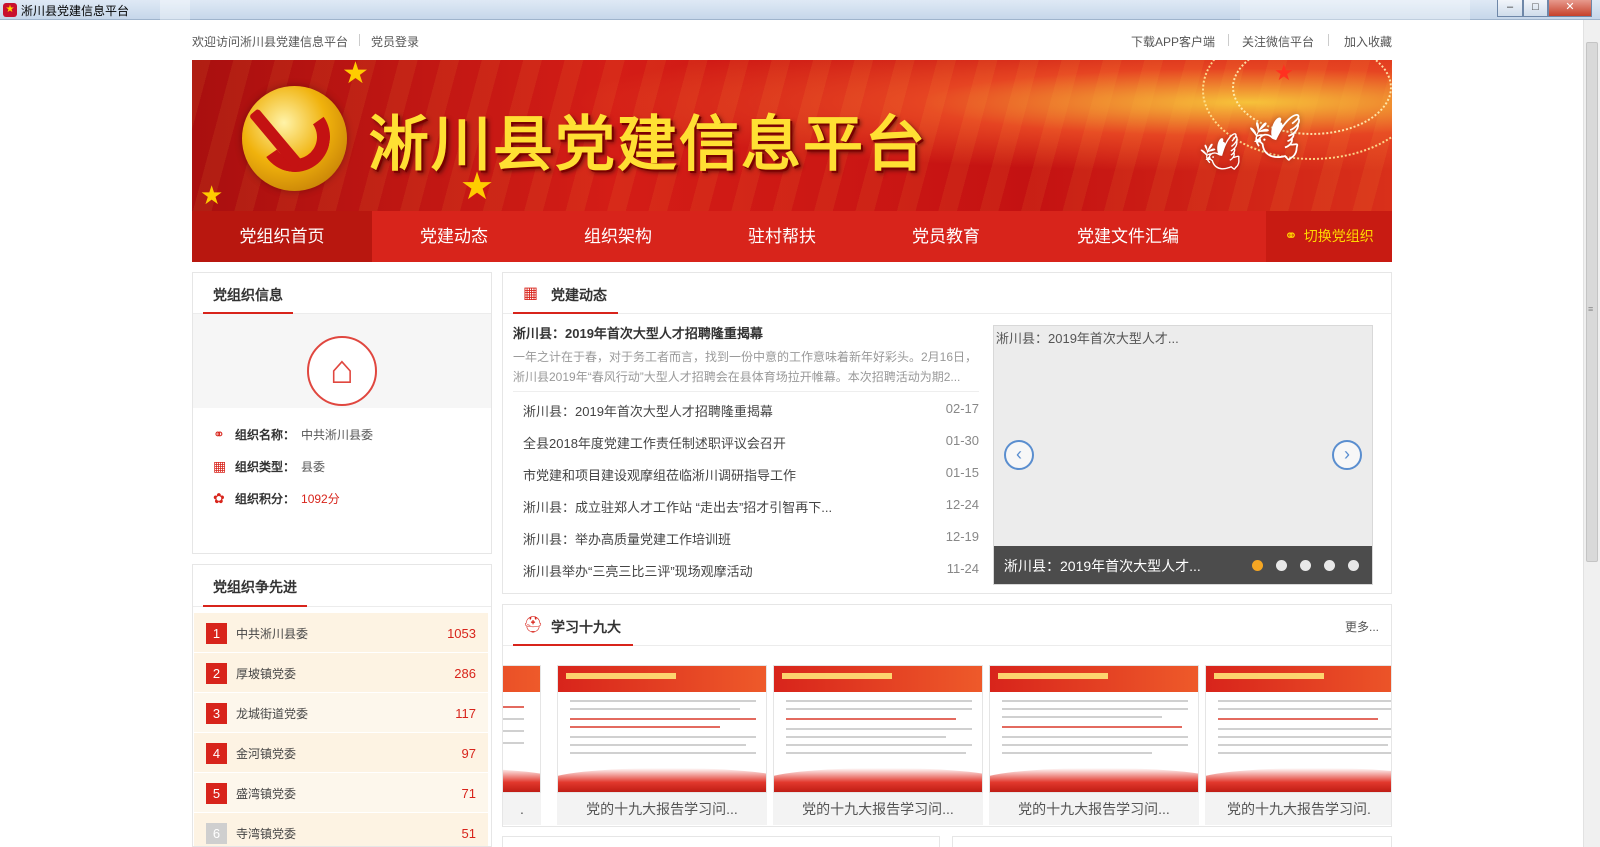 This screenshot has height=847, width=1600. I want to click on ranking-row: 2 厚坡镇党委 286, so click(341, 672).